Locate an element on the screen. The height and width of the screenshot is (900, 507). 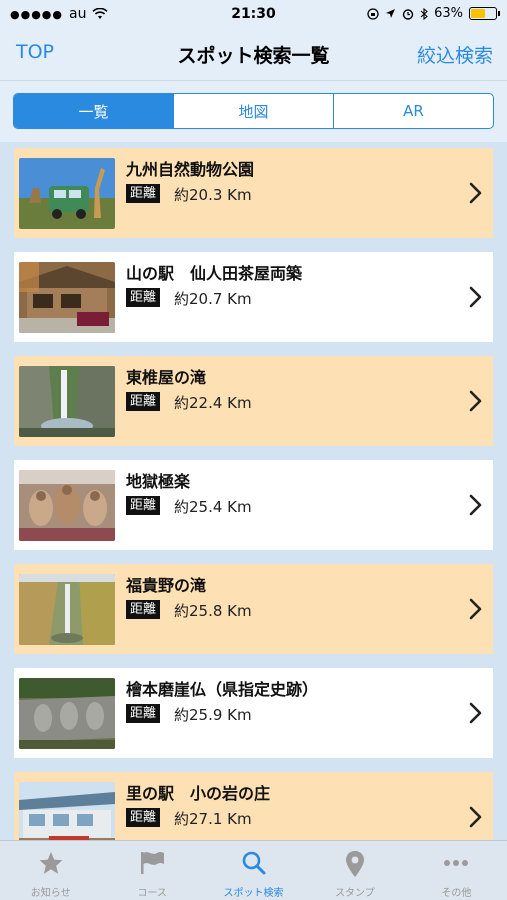
navigation-bar: TOP スポット検索一覧 絞込検索 is located at coordinates (253, 55).